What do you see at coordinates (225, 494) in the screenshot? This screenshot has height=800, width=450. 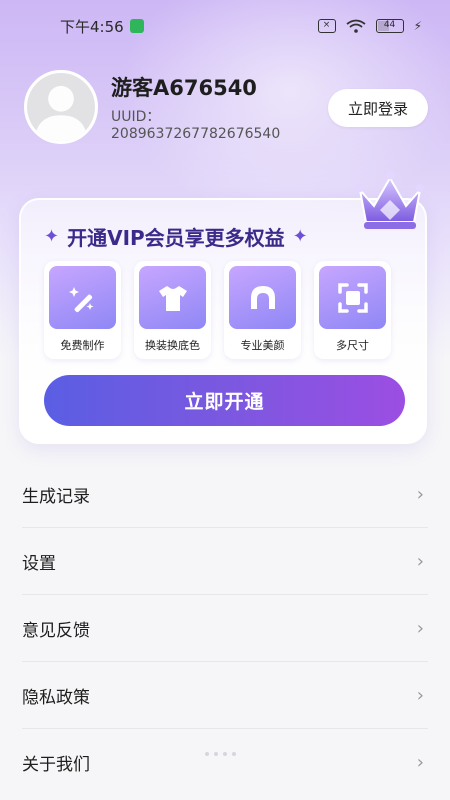 I see `menu-item-history: 生成记录 ›` at bounding box center [225, 494].